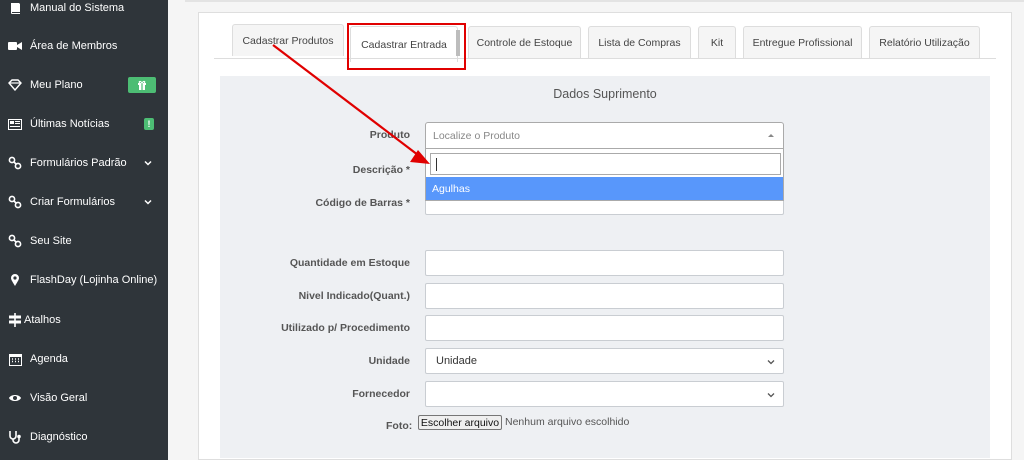 This screenshot has height=460, width=1024. What do you see at coordinates (15, 8) in the screenshot?
I see `book-icon` at bounding box center [15, 8].